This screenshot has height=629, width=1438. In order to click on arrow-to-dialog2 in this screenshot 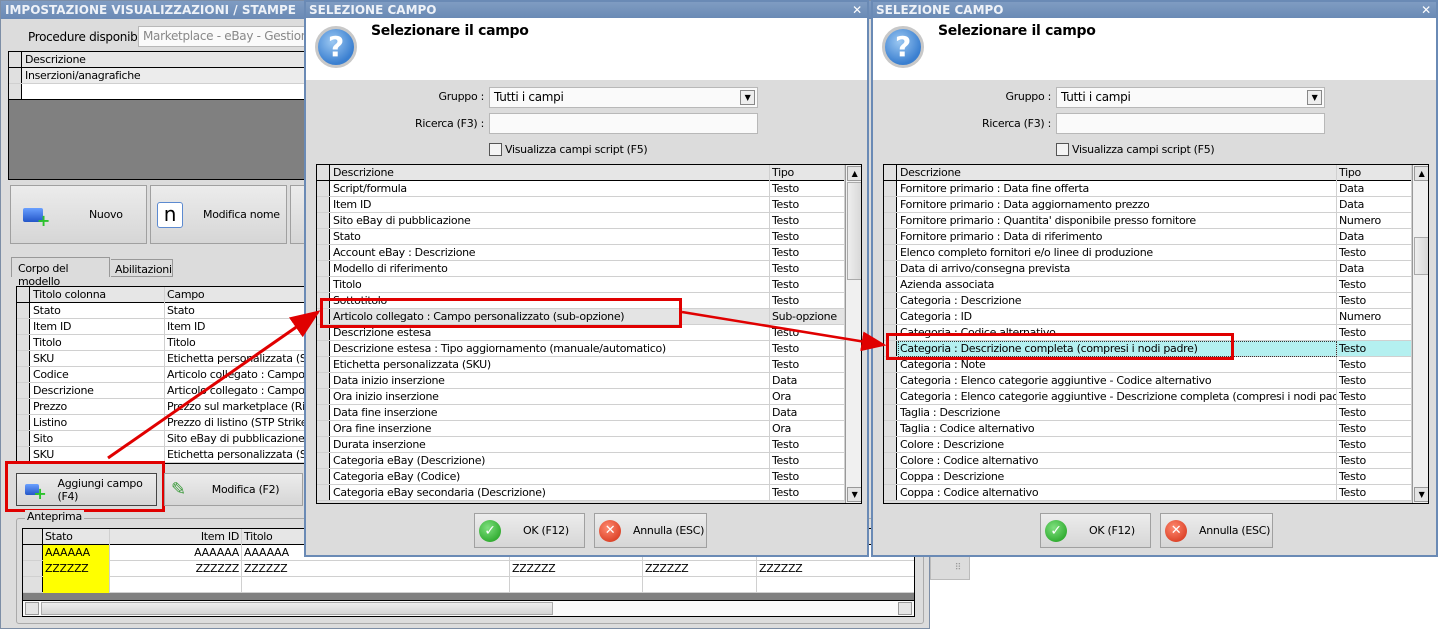, I will do `click(784, 331)`.